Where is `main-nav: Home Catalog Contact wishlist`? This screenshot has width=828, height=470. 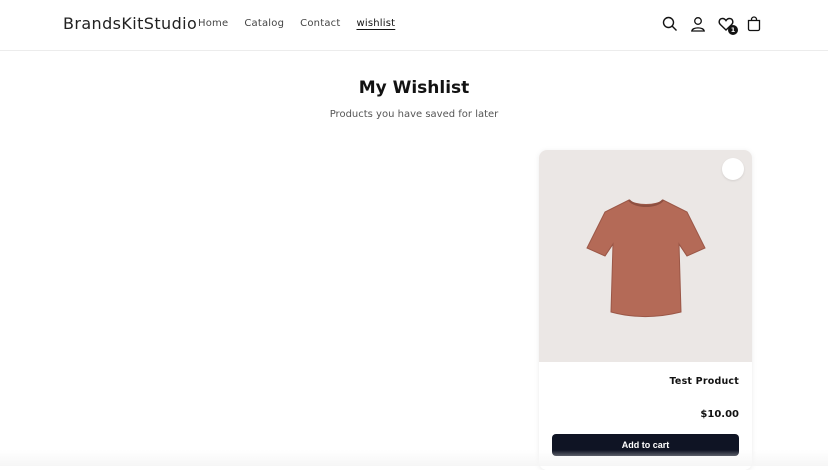
main-nav: Home Catalog Contact wishlist is located at coordinates (304, 23).